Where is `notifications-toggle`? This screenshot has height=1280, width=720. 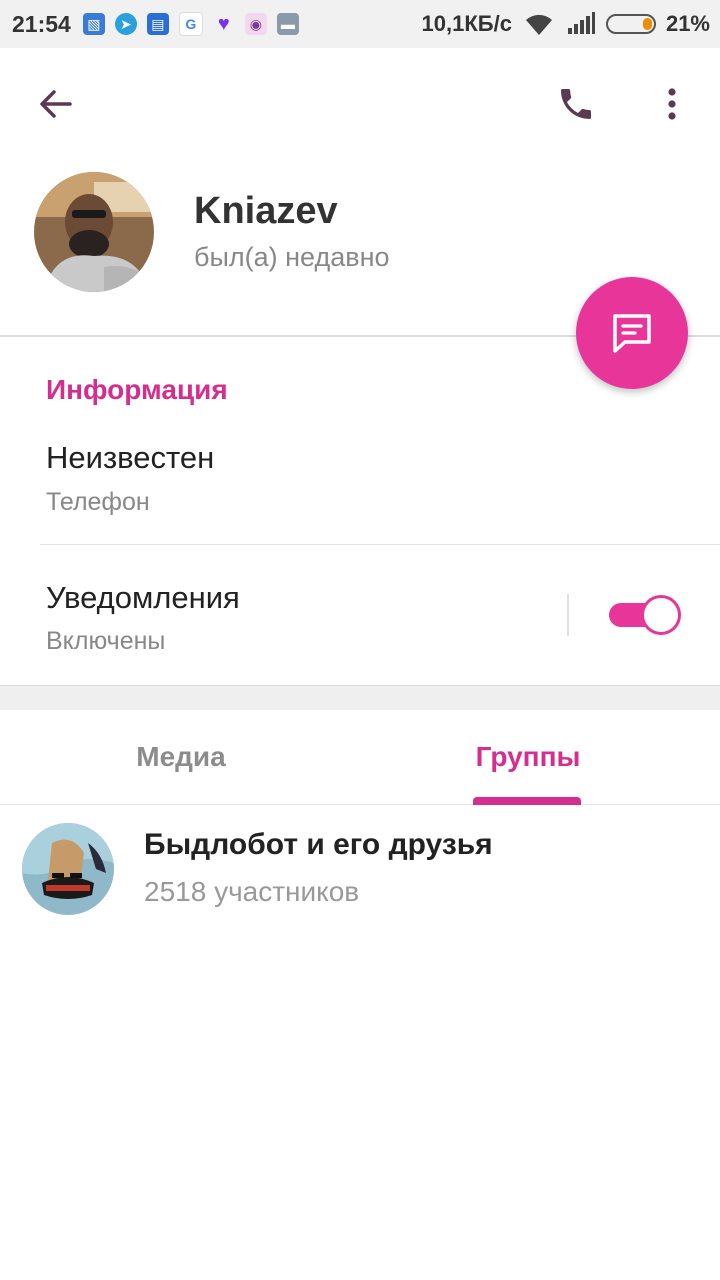
notifications-toggle is located at coordinates (645, 615).